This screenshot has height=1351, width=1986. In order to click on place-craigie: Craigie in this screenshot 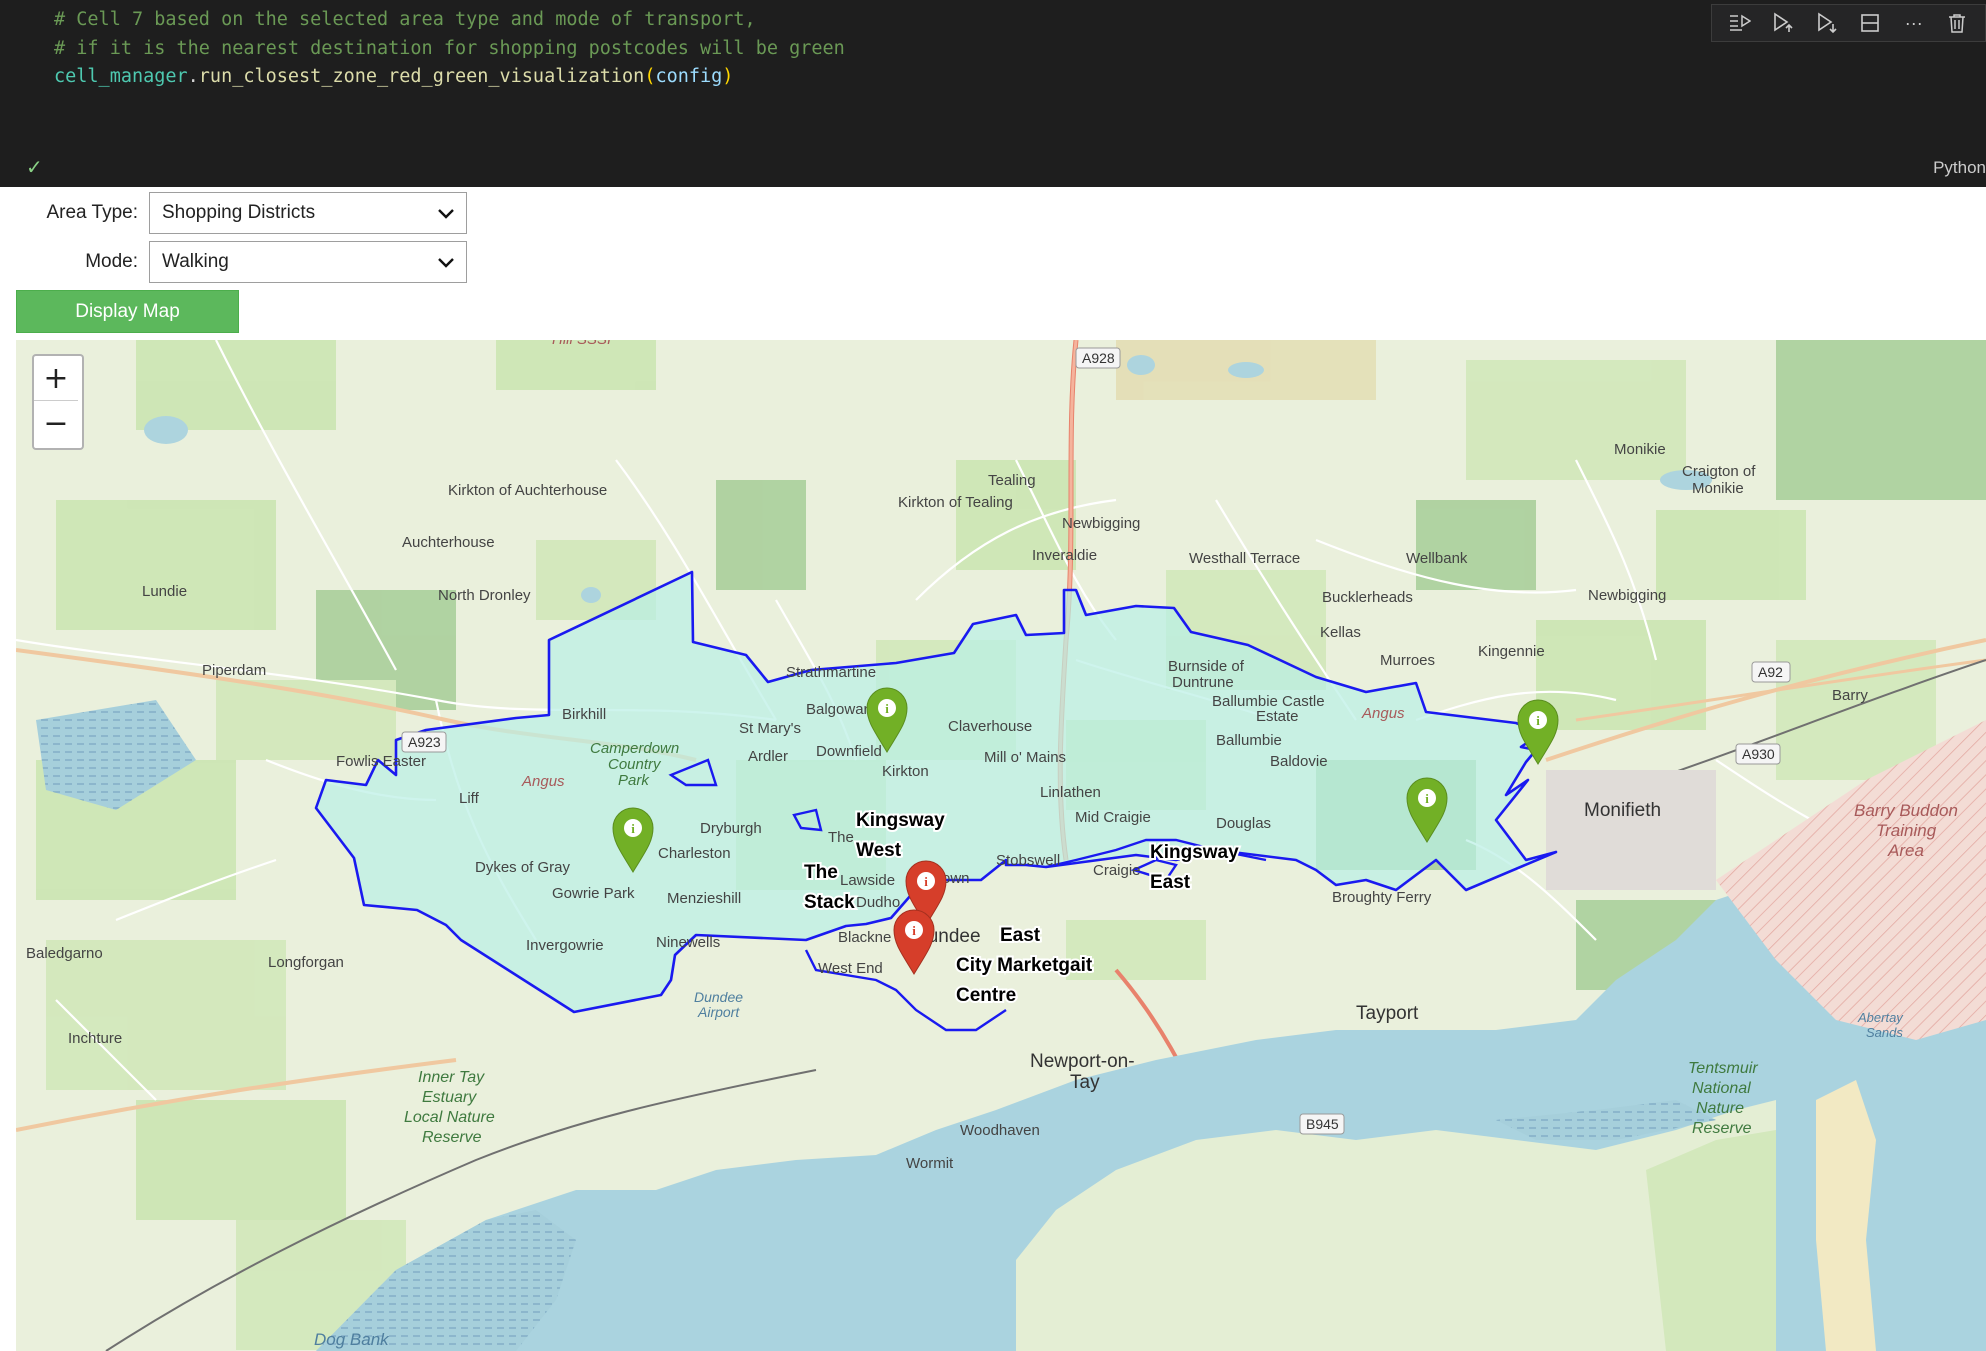, I will do `click(1117, 870)`.